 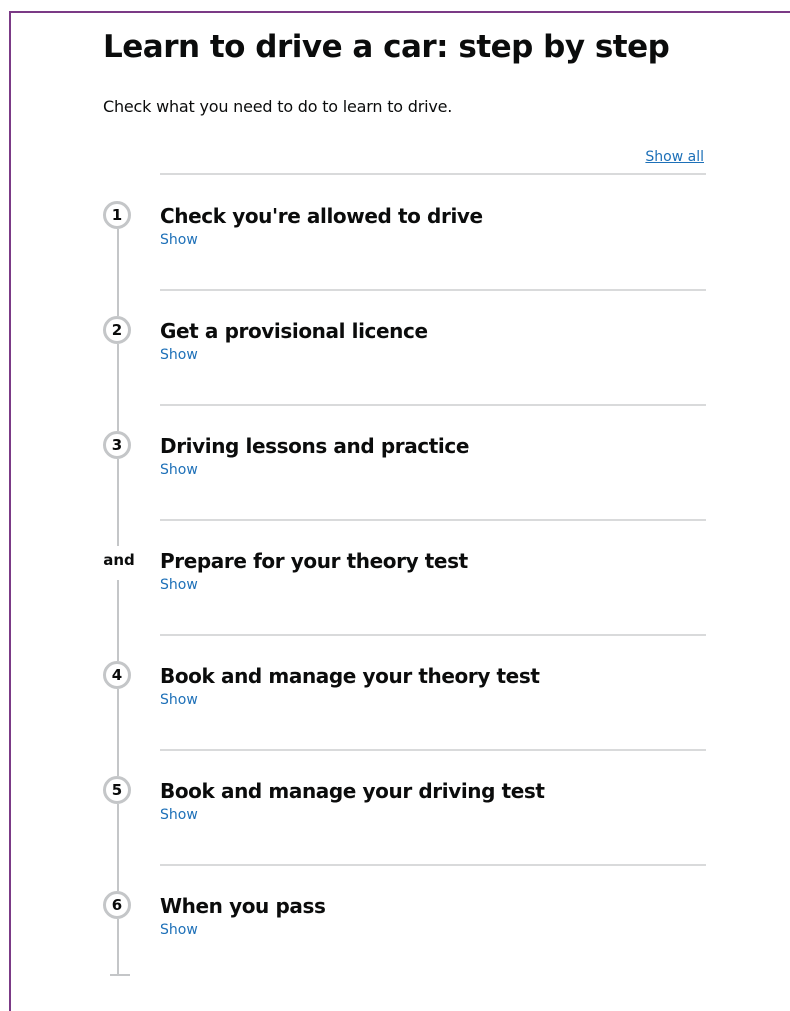 What do you see at coordinates (403, 462) in the screenshot?
I see `step-item: 3 Driving lessons and practice Show` at bounding box center [403, 462].